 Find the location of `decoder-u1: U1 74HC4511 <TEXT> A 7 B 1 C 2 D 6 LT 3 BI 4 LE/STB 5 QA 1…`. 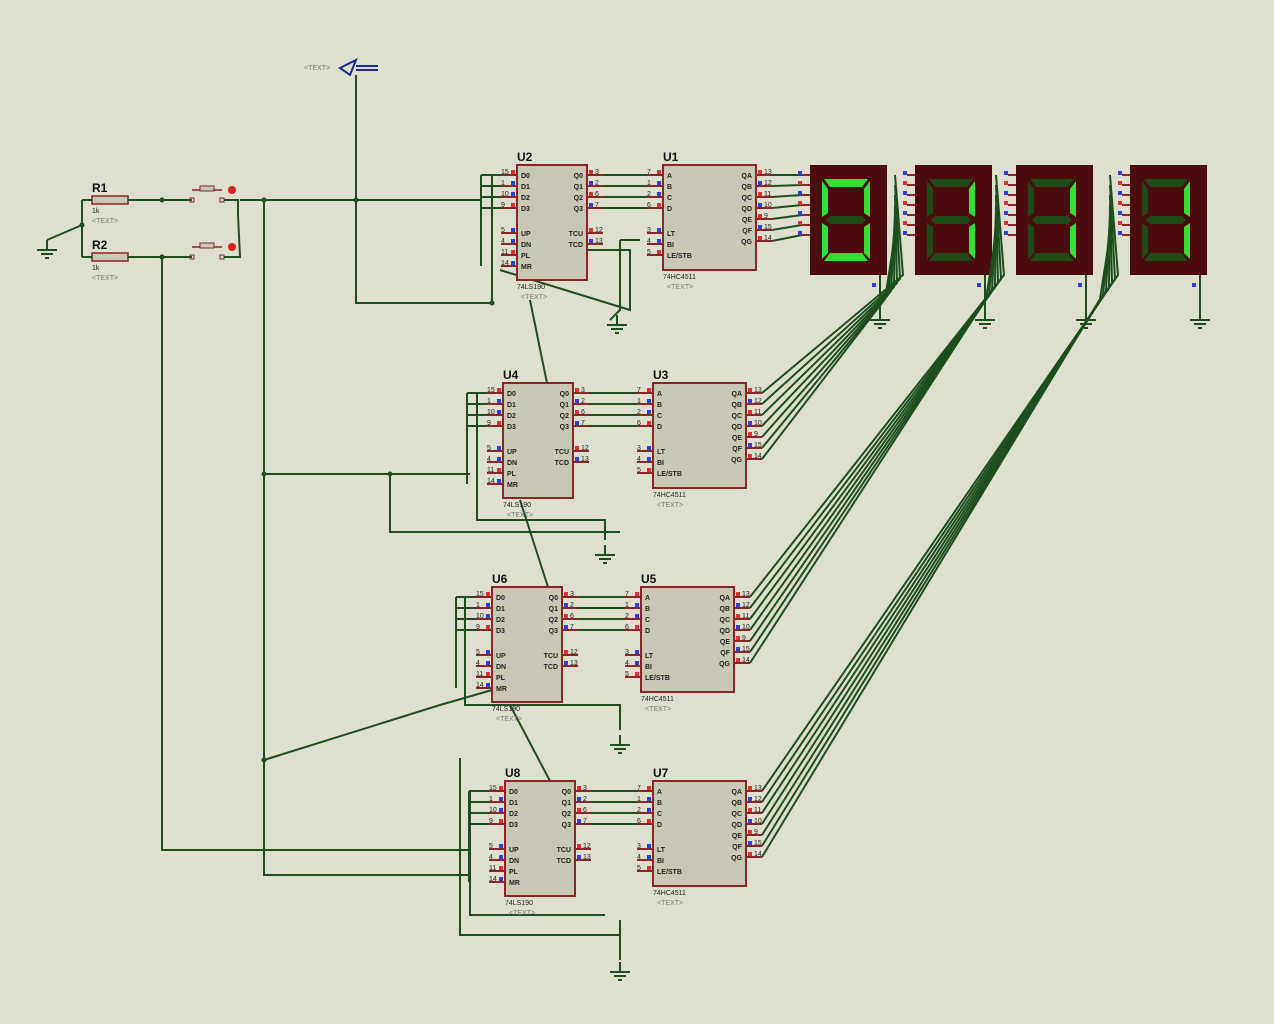

decoder-u1: U1 74HC4511 <TEXT> A 7 B 1 C 2 D 6 LT 3 BI 4 LE/STB 5 QA 1… is located at coordinates (709, 220).